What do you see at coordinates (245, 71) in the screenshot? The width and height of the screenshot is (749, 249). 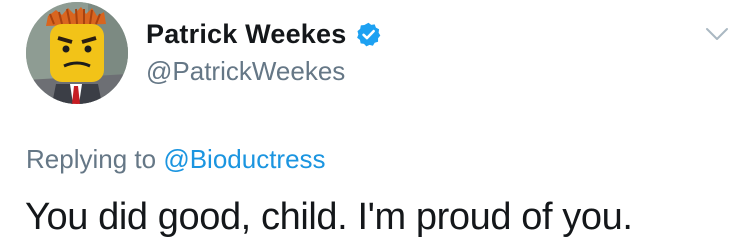 I see `author-handle: @PatrickWeekes` at bounding box center [245, 71].